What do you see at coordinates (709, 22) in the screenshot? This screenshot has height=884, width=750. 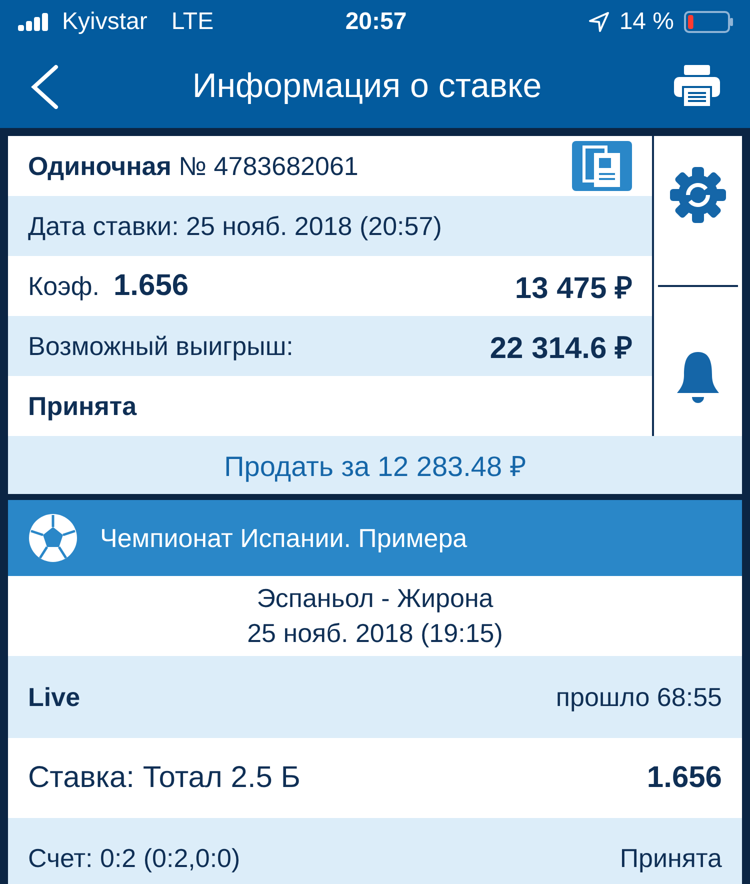 I see `battery-icon` at bounding box center [709, 22].